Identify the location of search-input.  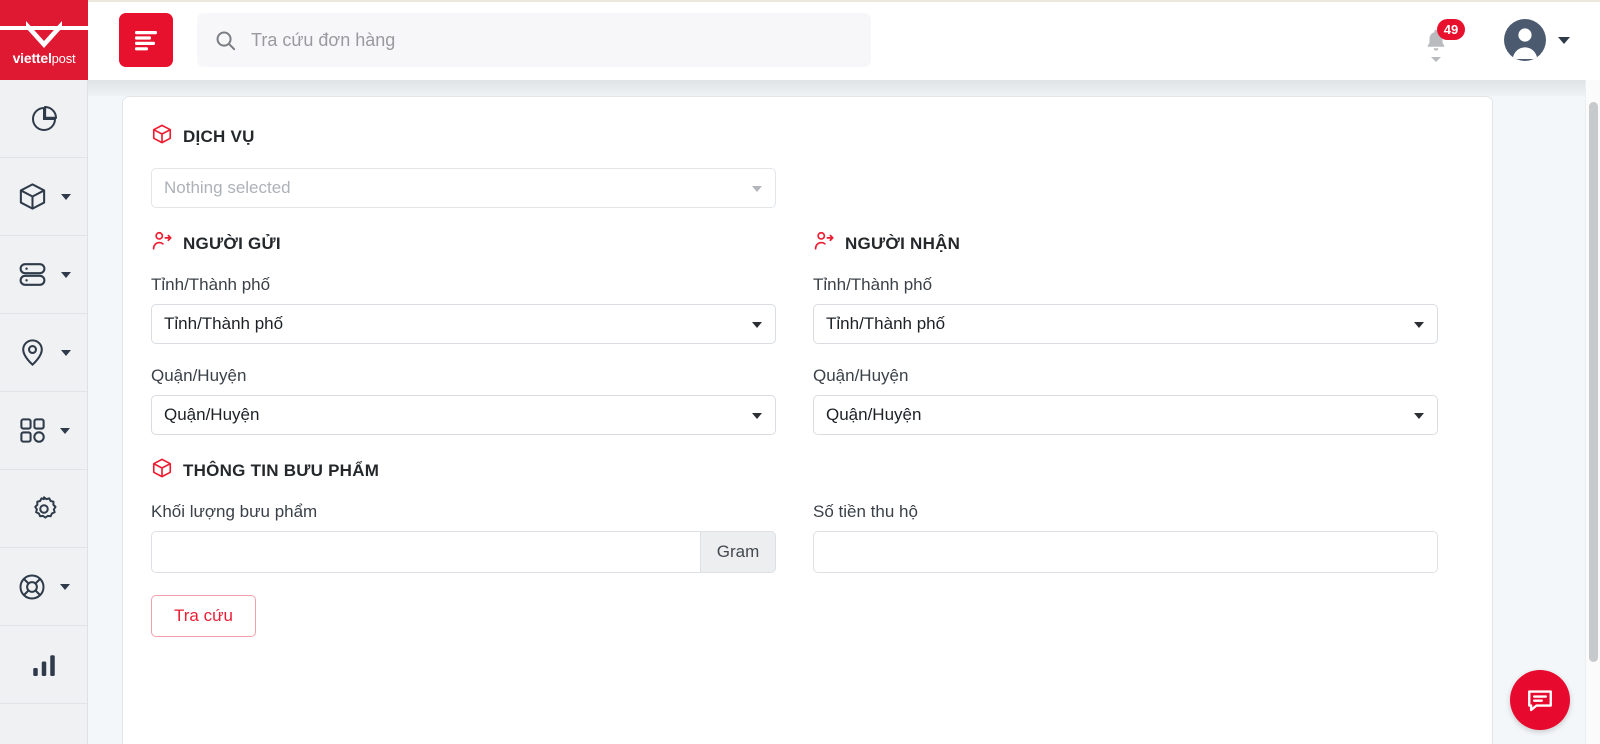
(554, 40).